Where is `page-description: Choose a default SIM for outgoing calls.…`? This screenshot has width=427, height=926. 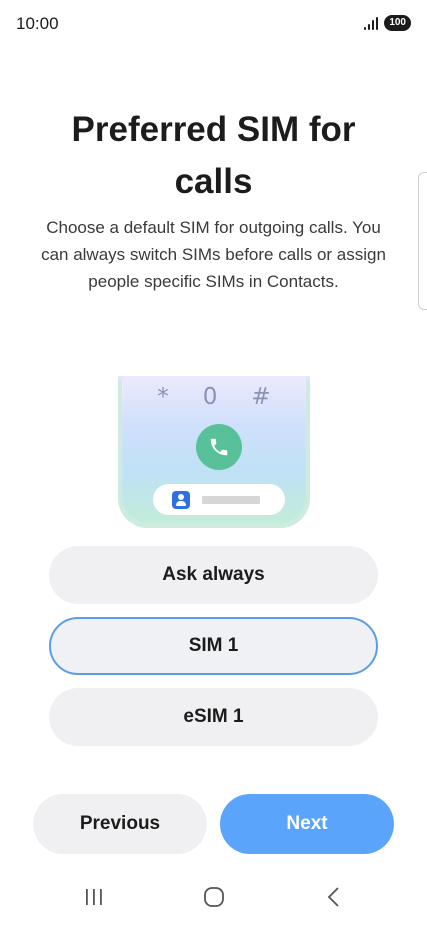
page-description: Choose a default SIM for outgoing calls.… is located at coordinates (213, 254).